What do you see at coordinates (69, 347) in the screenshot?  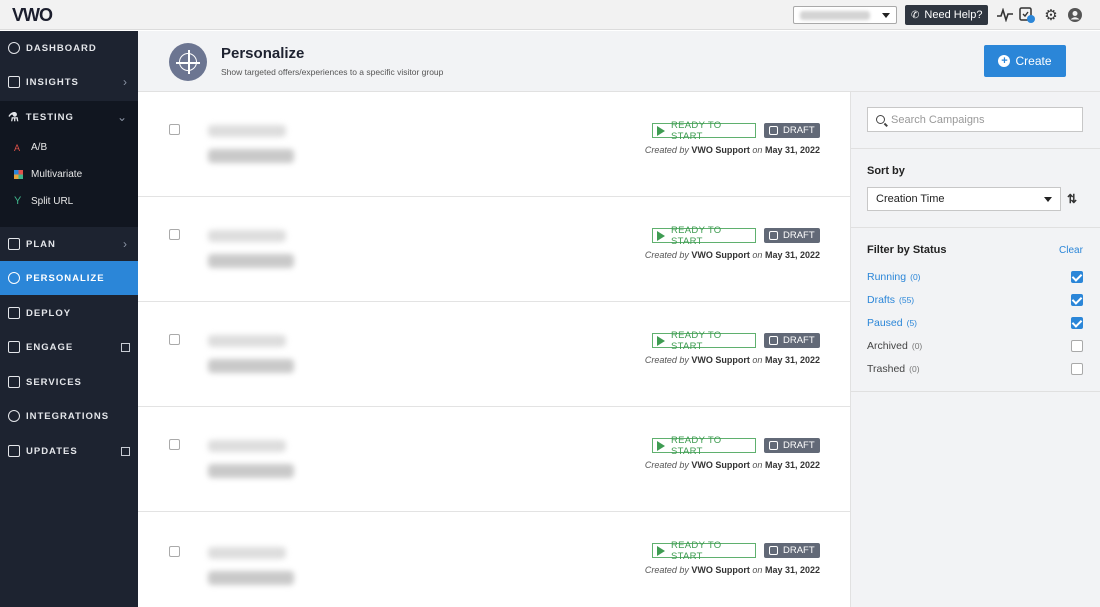 I see `sidebar-item-engage: ENGAGE` at bounding box center [69, 347].